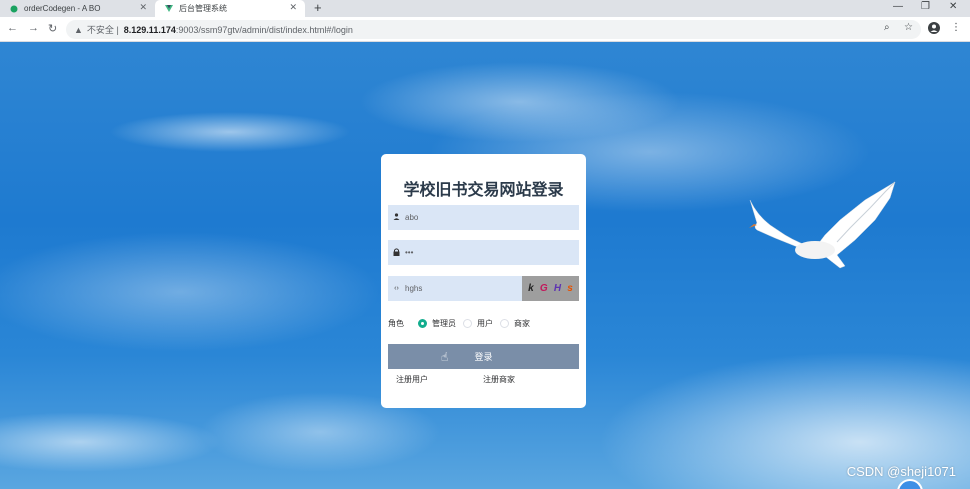 The height and width of the screenshot is (489, 970). Describe the element at coordinates (12, 28) in the screenshot. I see `back-icon: ←` at that location.